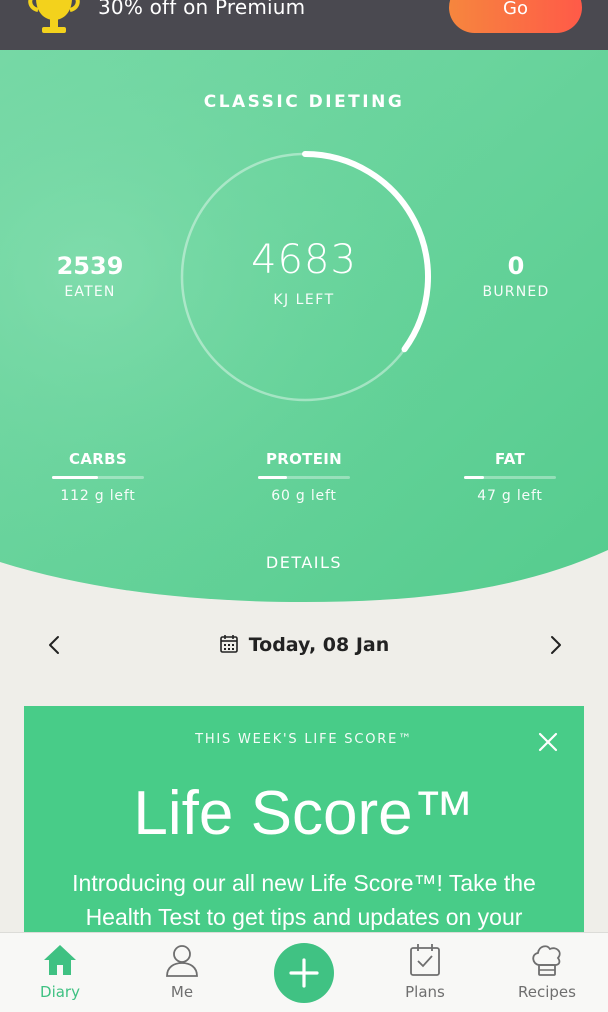 This screenshot has width=608, height=1012. I want to click on calendar-icon, so click(228, 644).